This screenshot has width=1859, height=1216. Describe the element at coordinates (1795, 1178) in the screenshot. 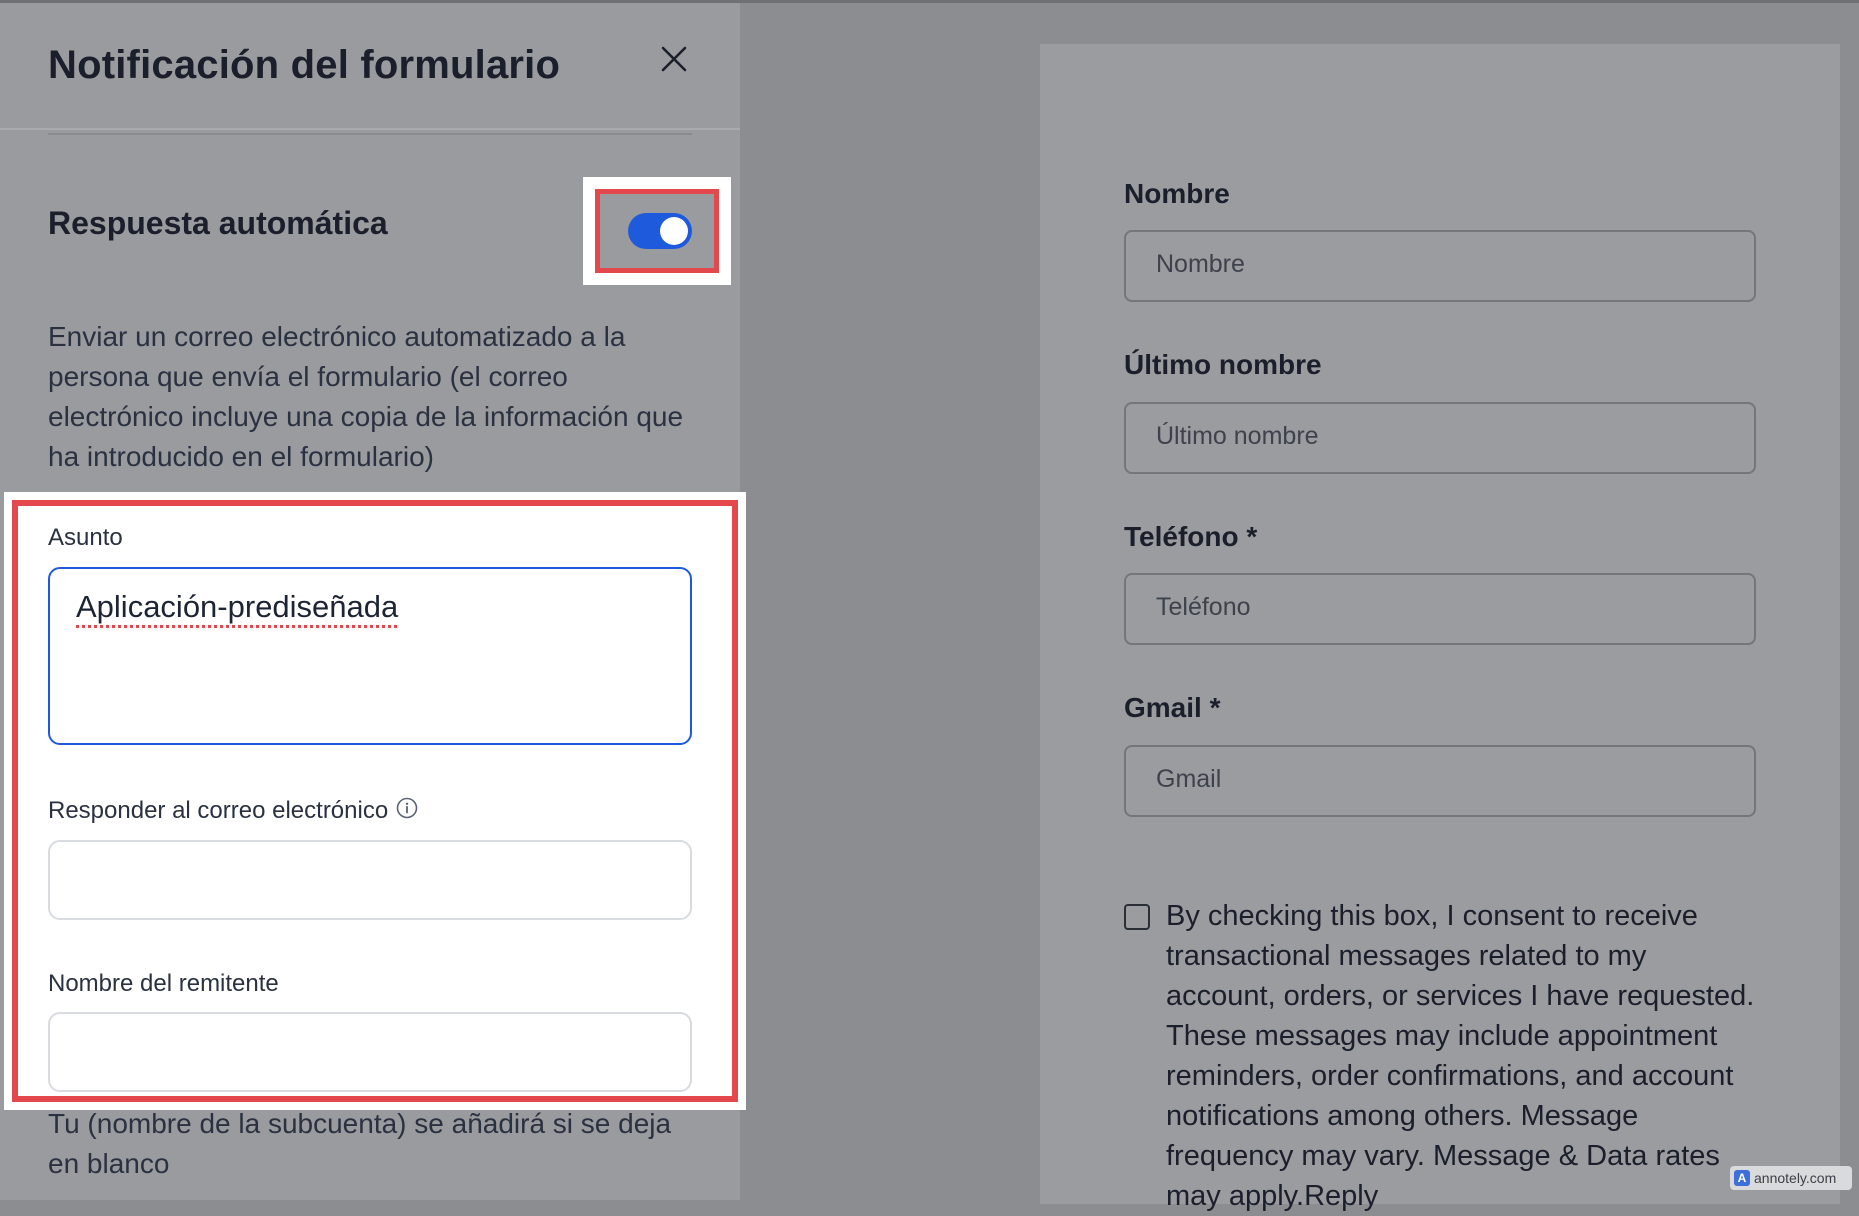

I see `watermark-text: annotely.com` at that location.